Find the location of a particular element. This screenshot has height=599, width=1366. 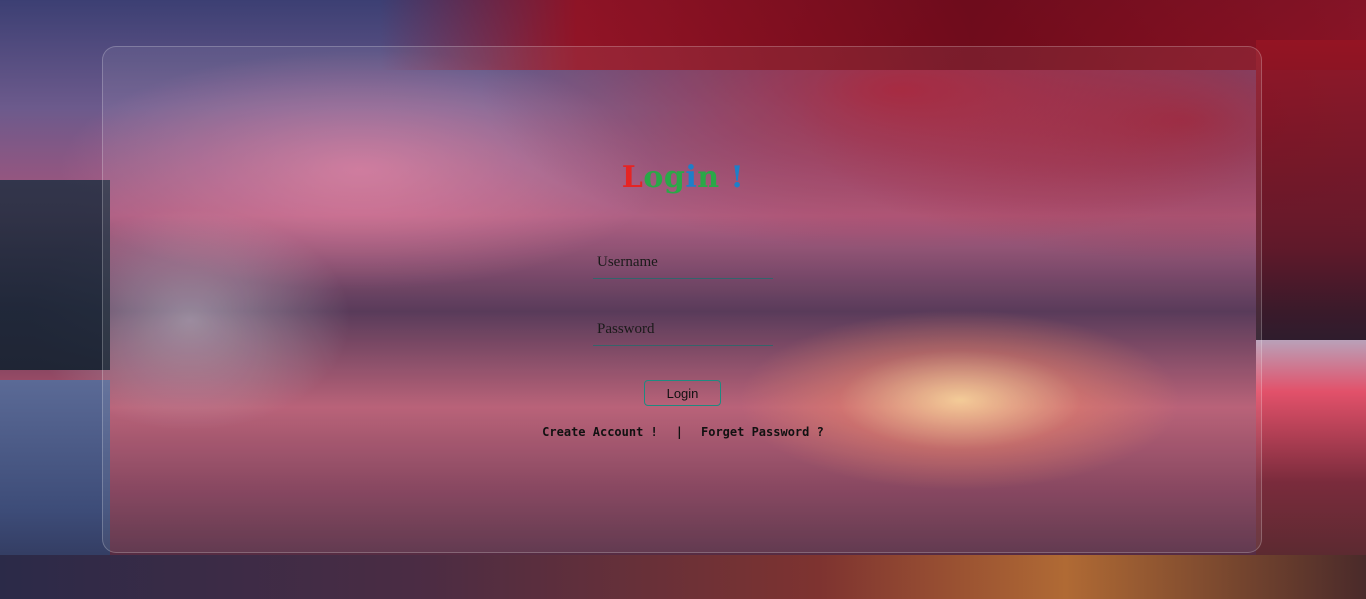

title-letter: o is located at coordinates (653, 177).